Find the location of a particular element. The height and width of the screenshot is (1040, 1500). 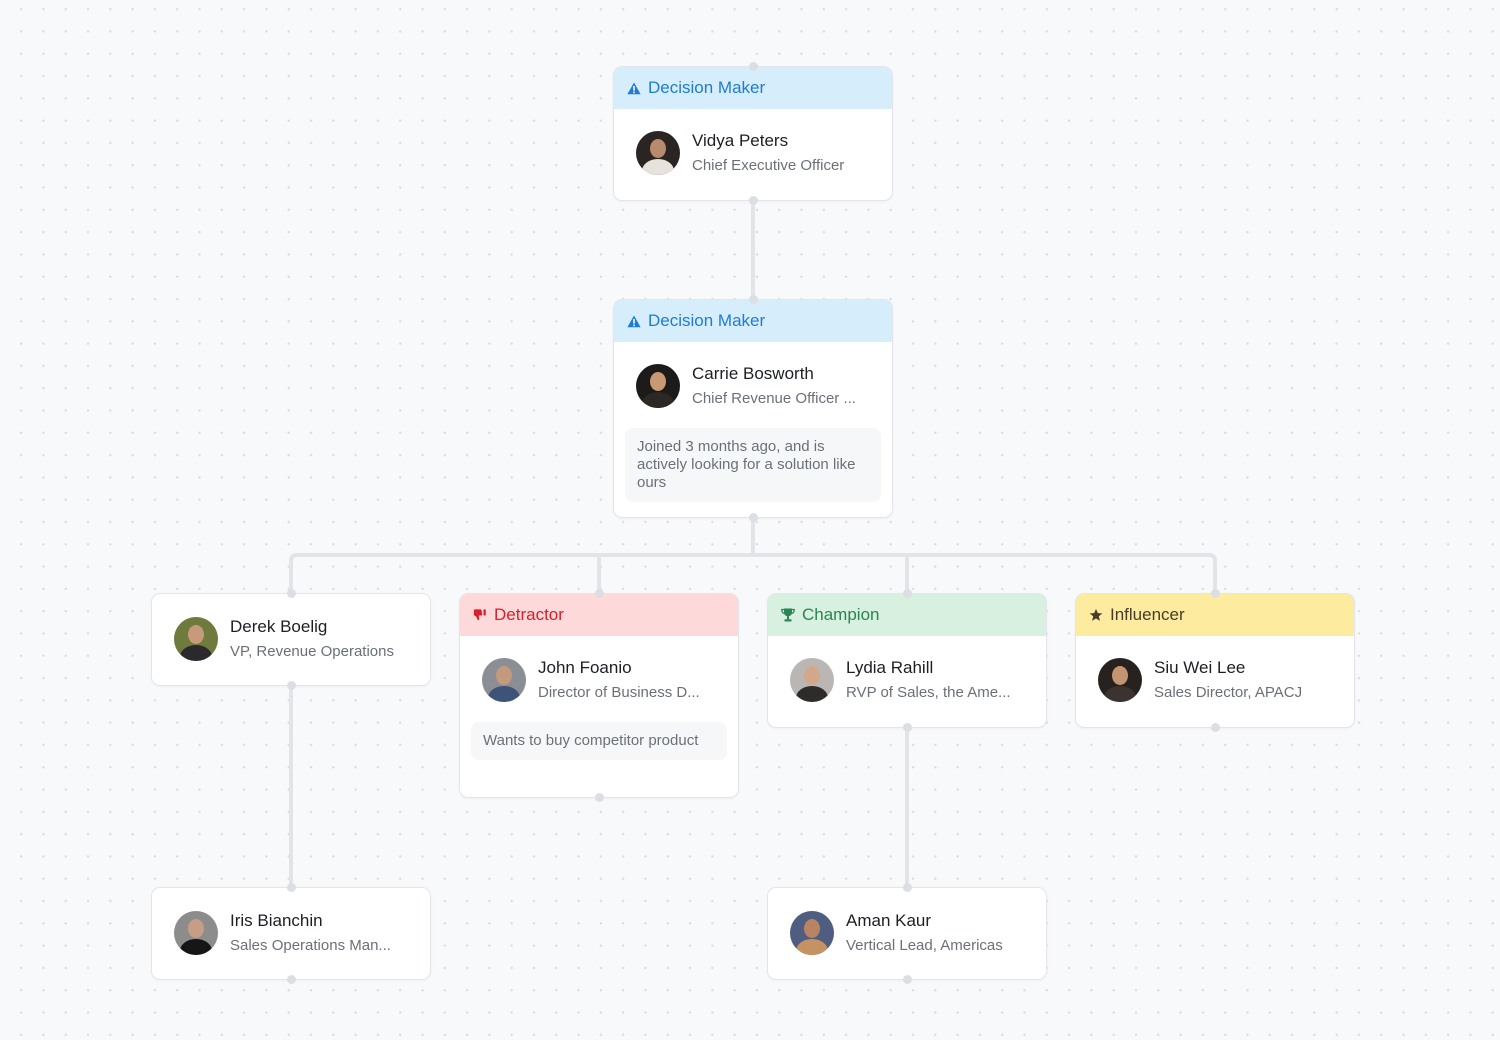

person-name: Derek Boelig is located at coordinates (279, 626).